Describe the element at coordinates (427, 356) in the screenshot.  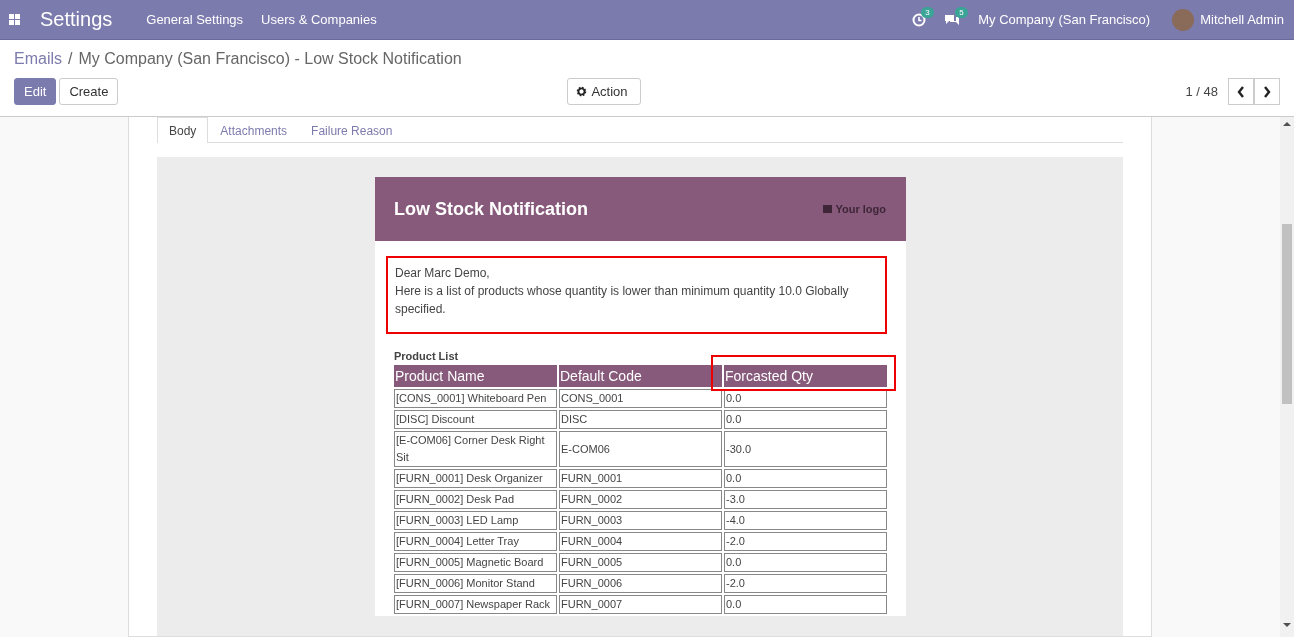
I see `table-caption: Product List` at that location.